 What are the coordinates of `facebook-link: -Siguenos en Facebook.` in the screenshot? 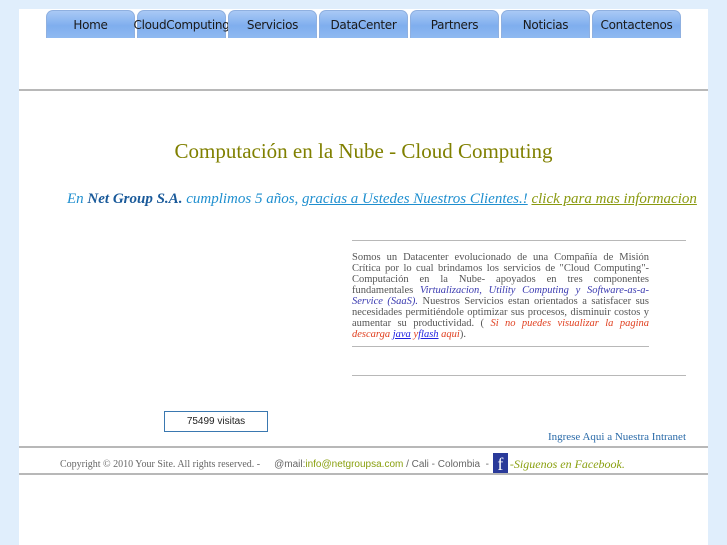 It's located at (567, 464).